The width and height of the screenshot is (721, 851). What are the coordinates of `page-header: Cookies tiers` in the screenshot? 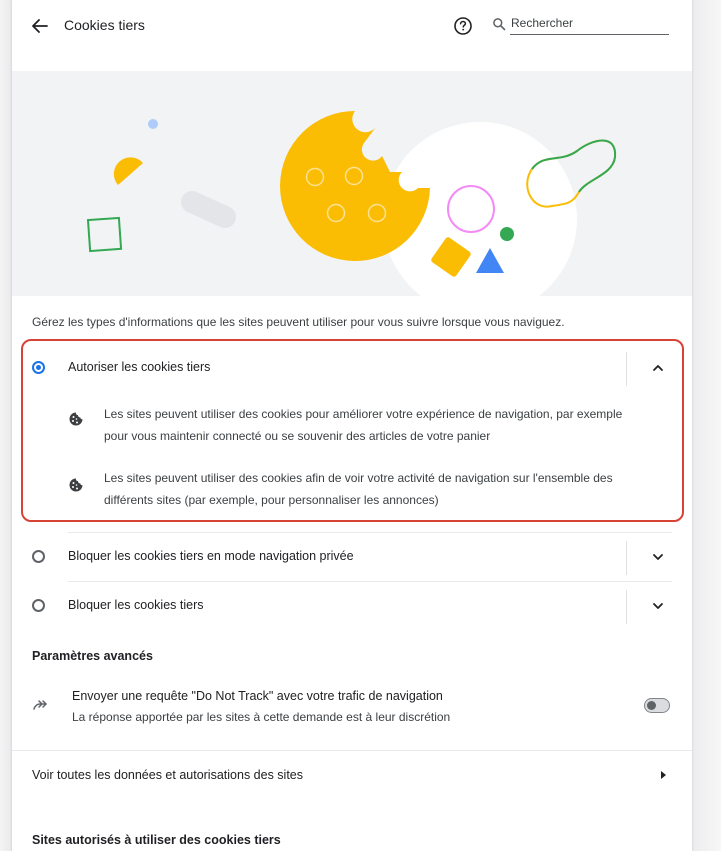 It's located at (352, 28).